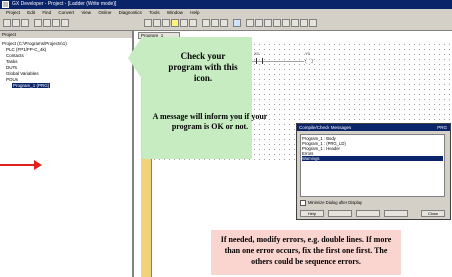 This screenshot has width=452, height=277. I want to click on compare-icon, so click(304, 23).